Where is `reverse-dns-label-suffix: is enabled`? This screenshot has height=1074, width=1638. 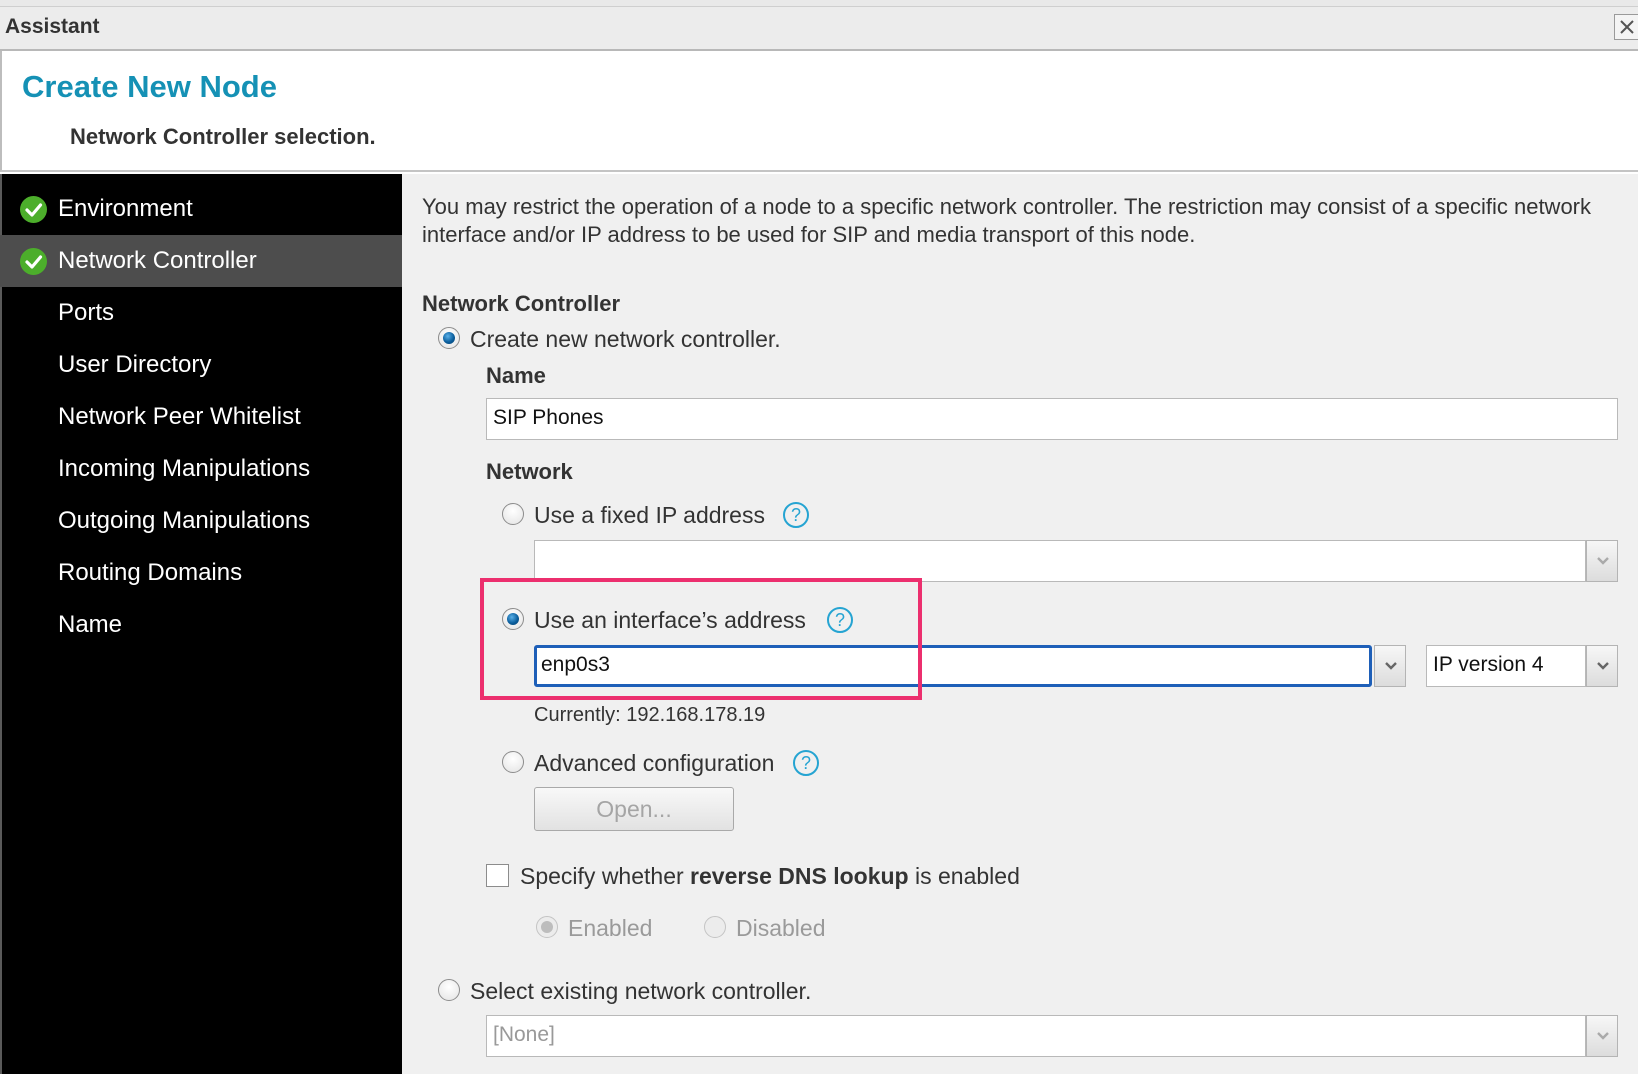
reverse-dns-label-suffix: is enabled is located at coordinates (964, 876).